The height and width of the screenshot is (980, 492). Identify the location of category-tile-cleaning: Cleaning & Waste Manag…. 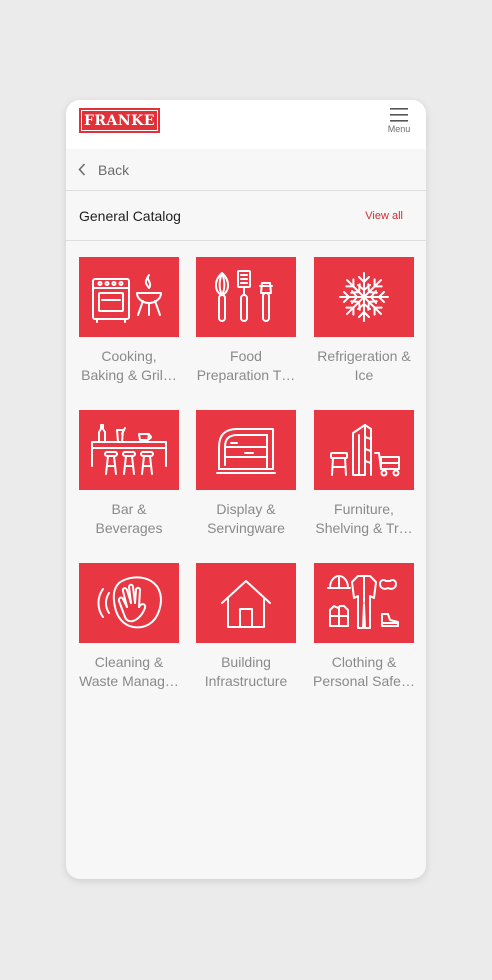
(129, 627).